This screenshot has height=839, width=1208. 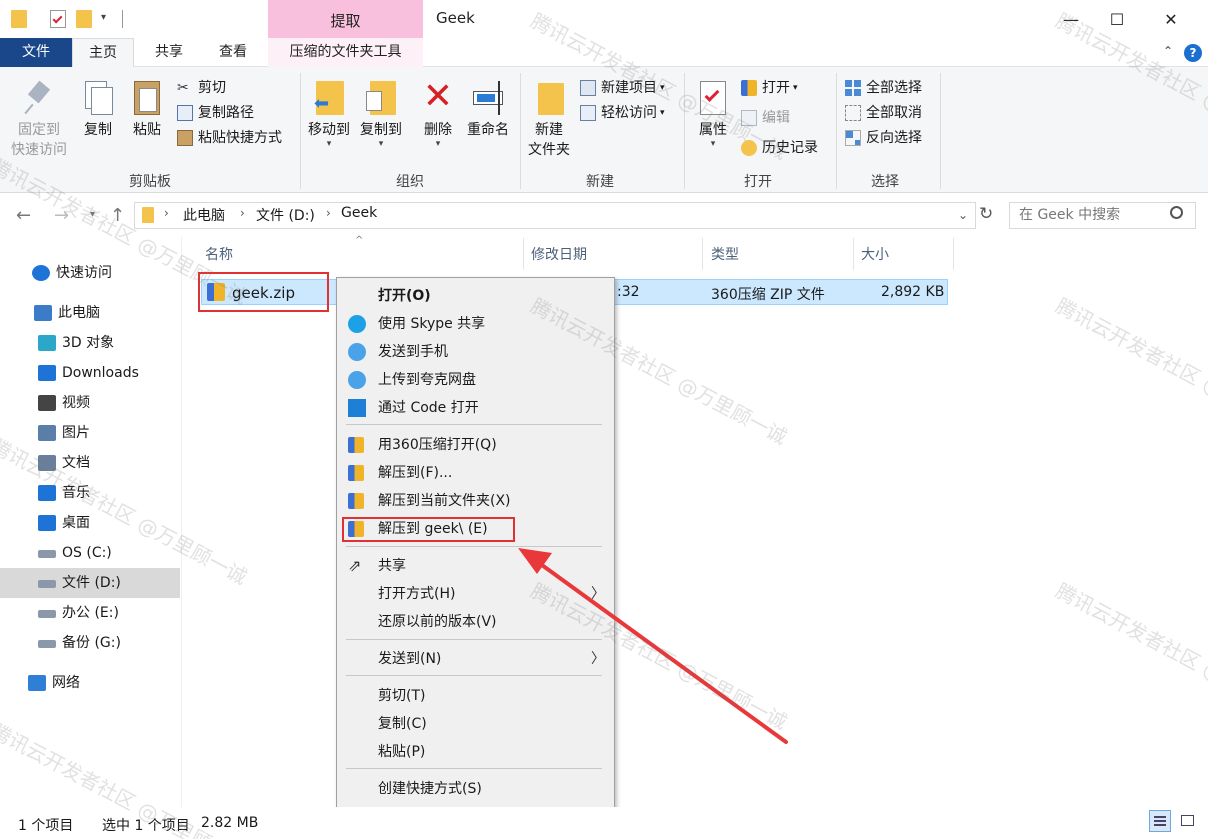 I want to click on sidebar-item: OS (C:), so click(x=90, y=553).